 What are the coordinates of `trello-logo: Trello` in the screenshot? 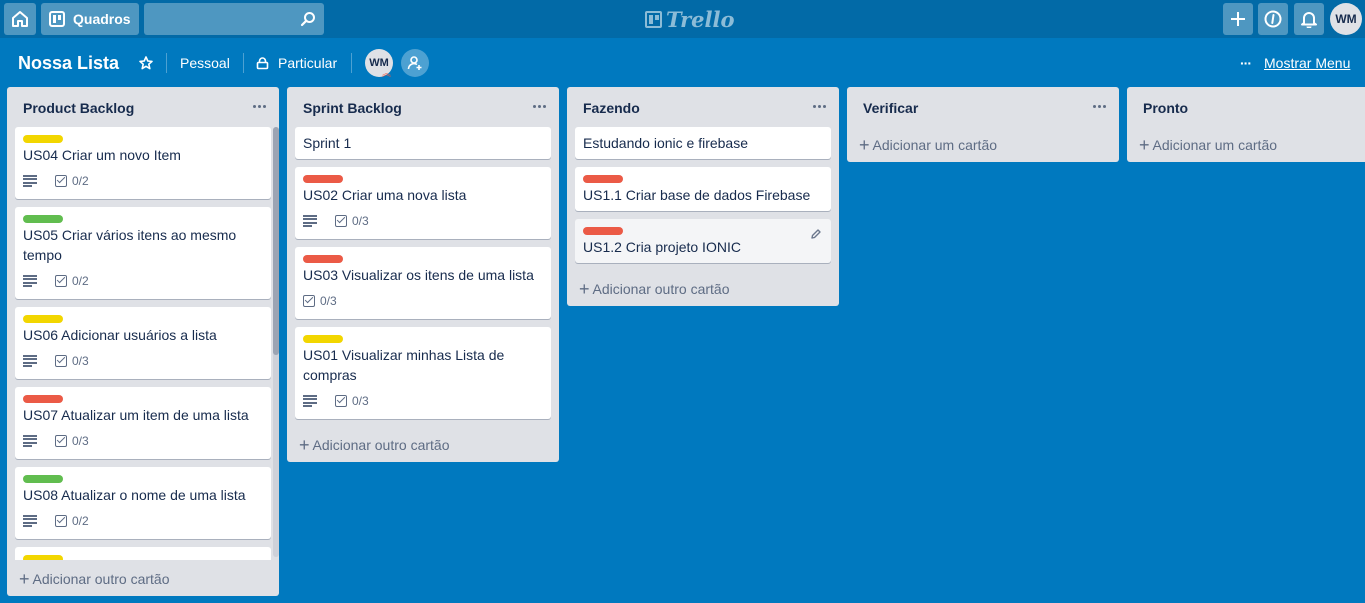 It's located at (690, 19).